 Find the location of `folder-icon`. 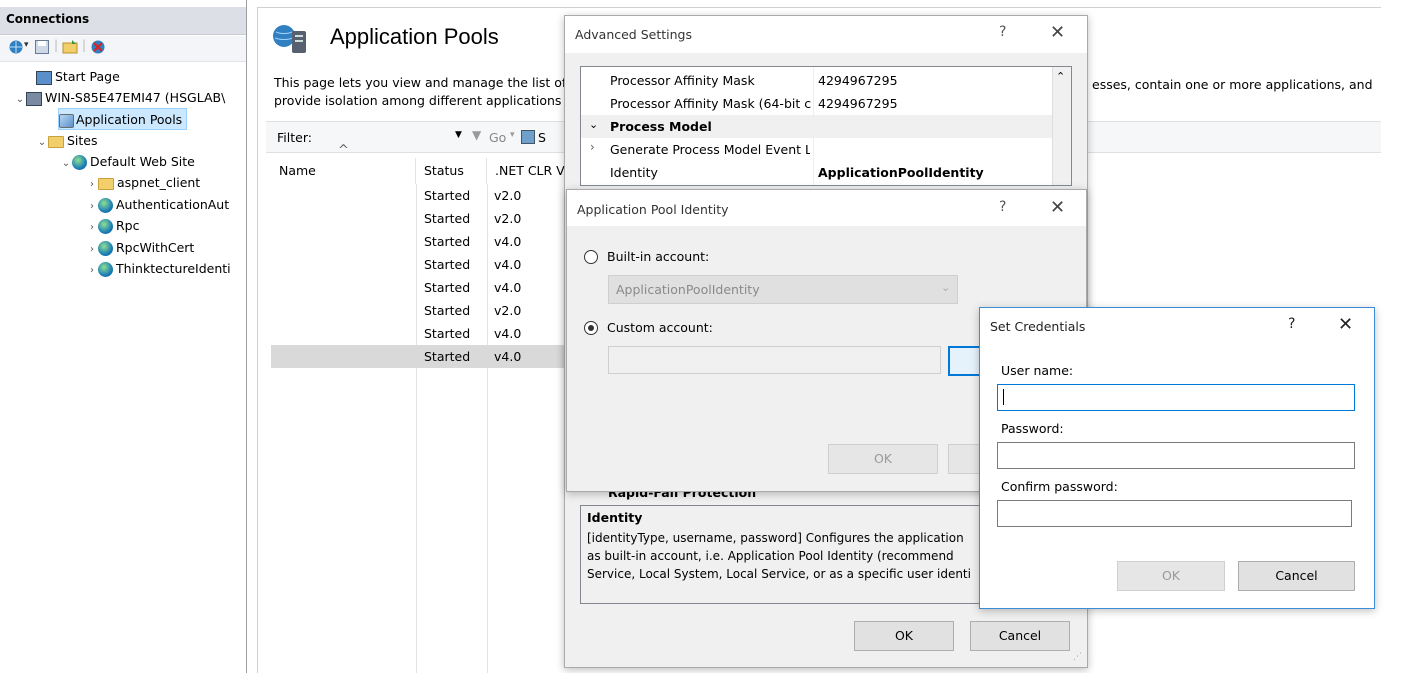

folder-icon is located at coordinates (106, 183).